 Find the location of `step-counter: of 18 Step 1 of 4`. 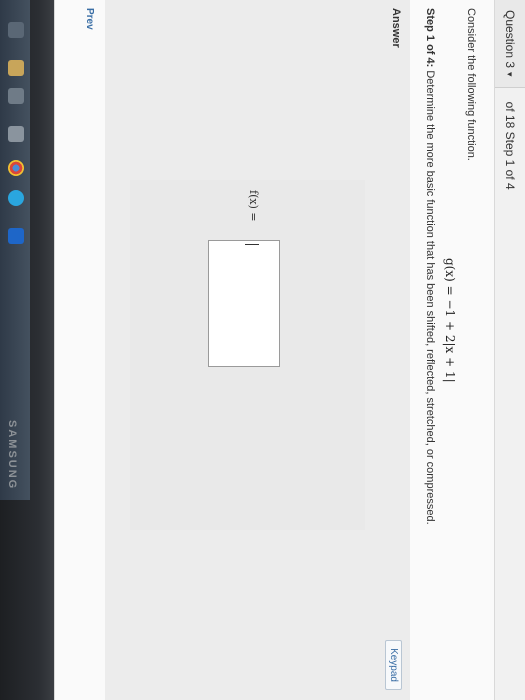

step-counter: of 18 Step 1 of 4 is located at coordinates (510, 145).